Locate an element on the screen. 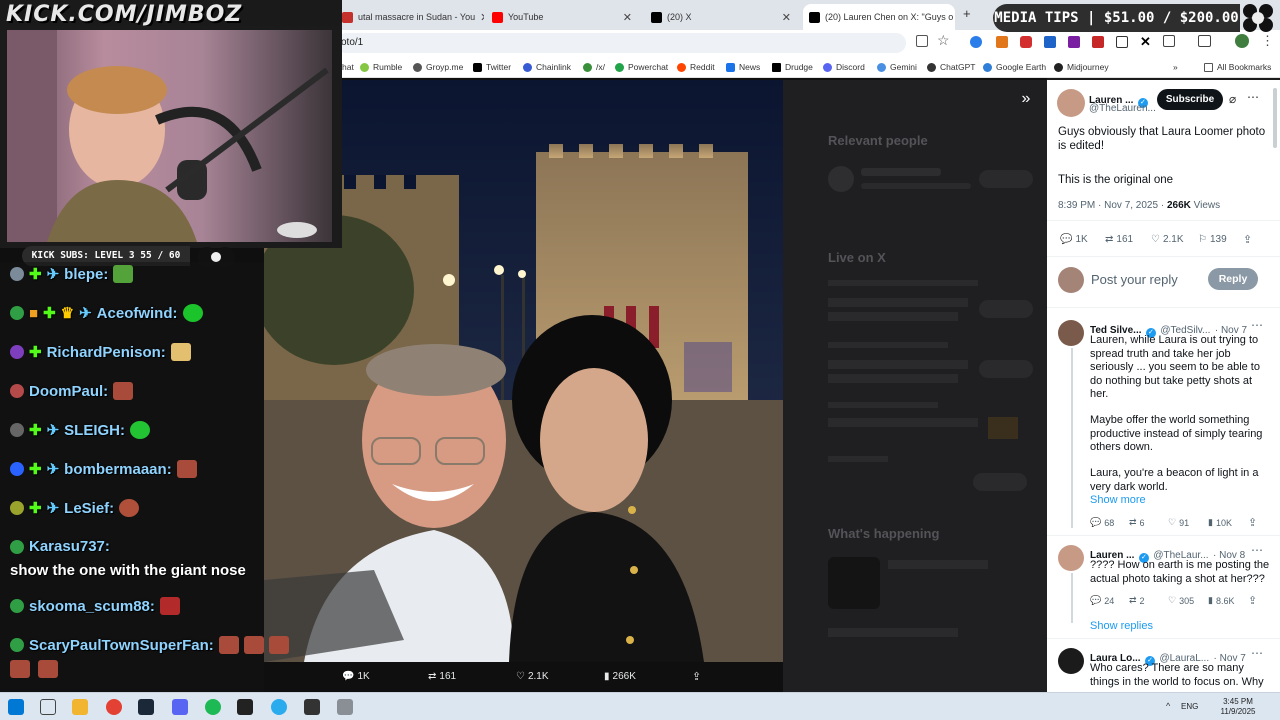  reply-input: Post your reply is located at coordinates (1134, 279).